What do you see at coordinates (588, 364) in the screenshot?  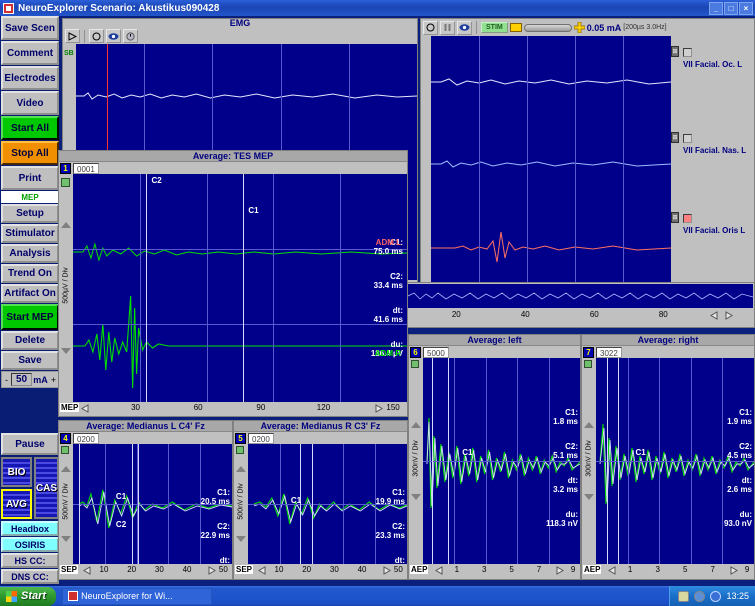 I see `aep-right-channel-color-icon` at bounding box center [588, 364].